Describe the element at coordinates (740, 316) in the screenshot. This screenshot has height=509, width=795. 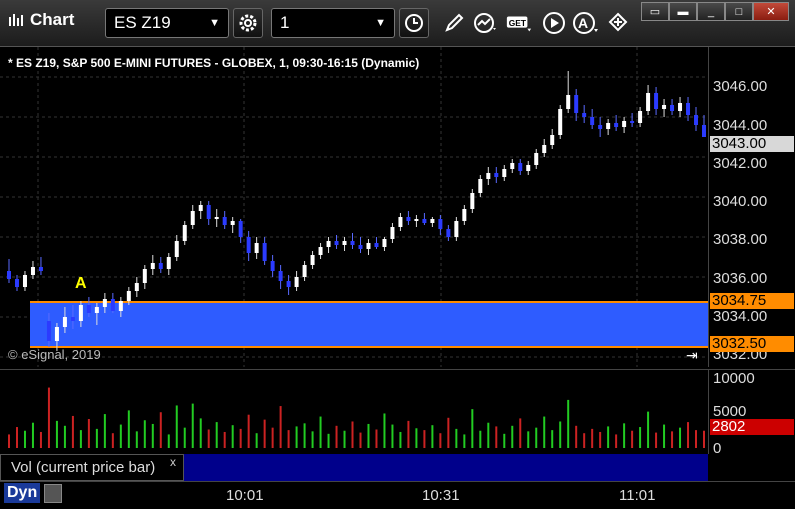
I see `price-tick: 3034.00` at that location.